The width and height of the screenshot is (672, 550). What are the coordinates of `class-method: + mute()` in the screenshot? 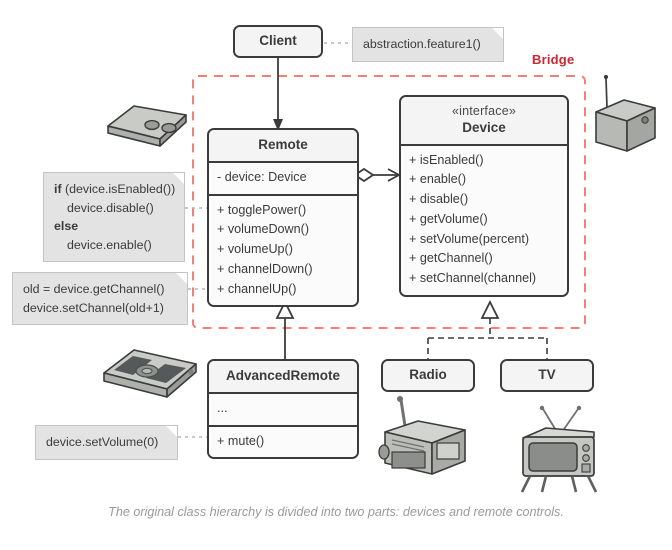 It's located at (241, 440).